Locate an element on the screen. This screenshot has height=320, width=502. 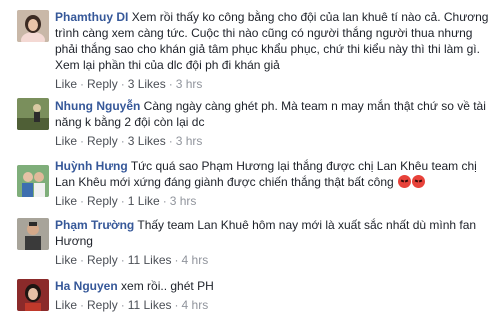
avatar-woman-photo-icon is located at coordinates (33, 26).